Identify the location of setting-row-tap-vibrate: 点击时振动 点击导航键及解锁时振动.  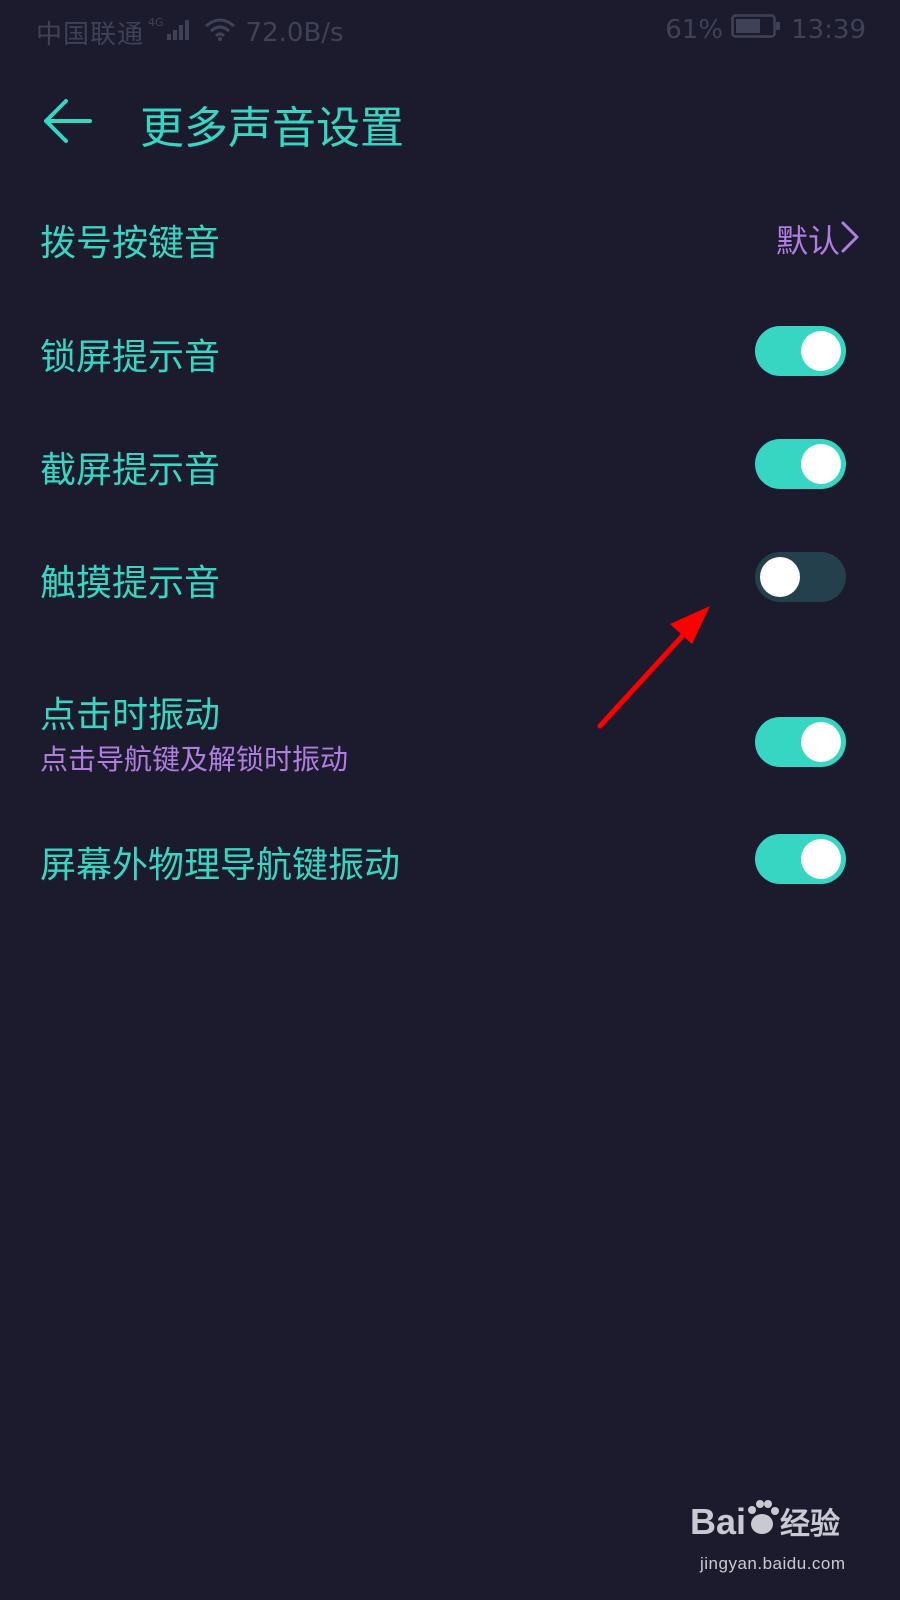
(450, 741).